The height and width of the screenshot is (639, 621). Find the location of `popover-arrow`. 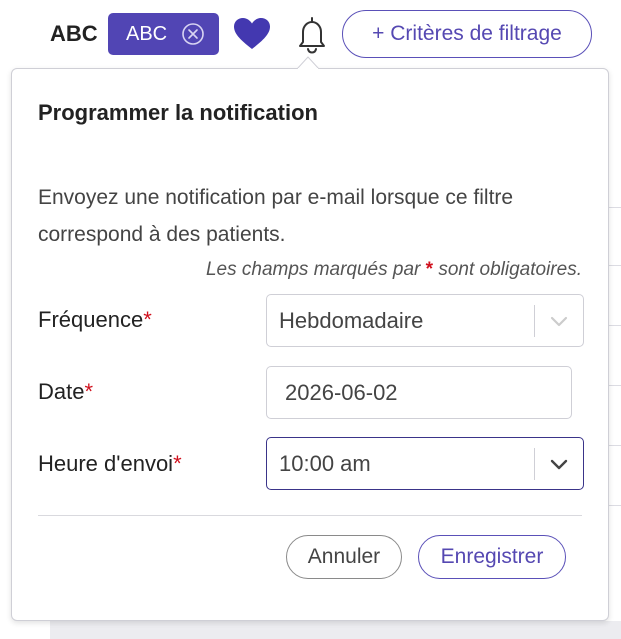

popover-arrow is located at coordinates (308, 62).